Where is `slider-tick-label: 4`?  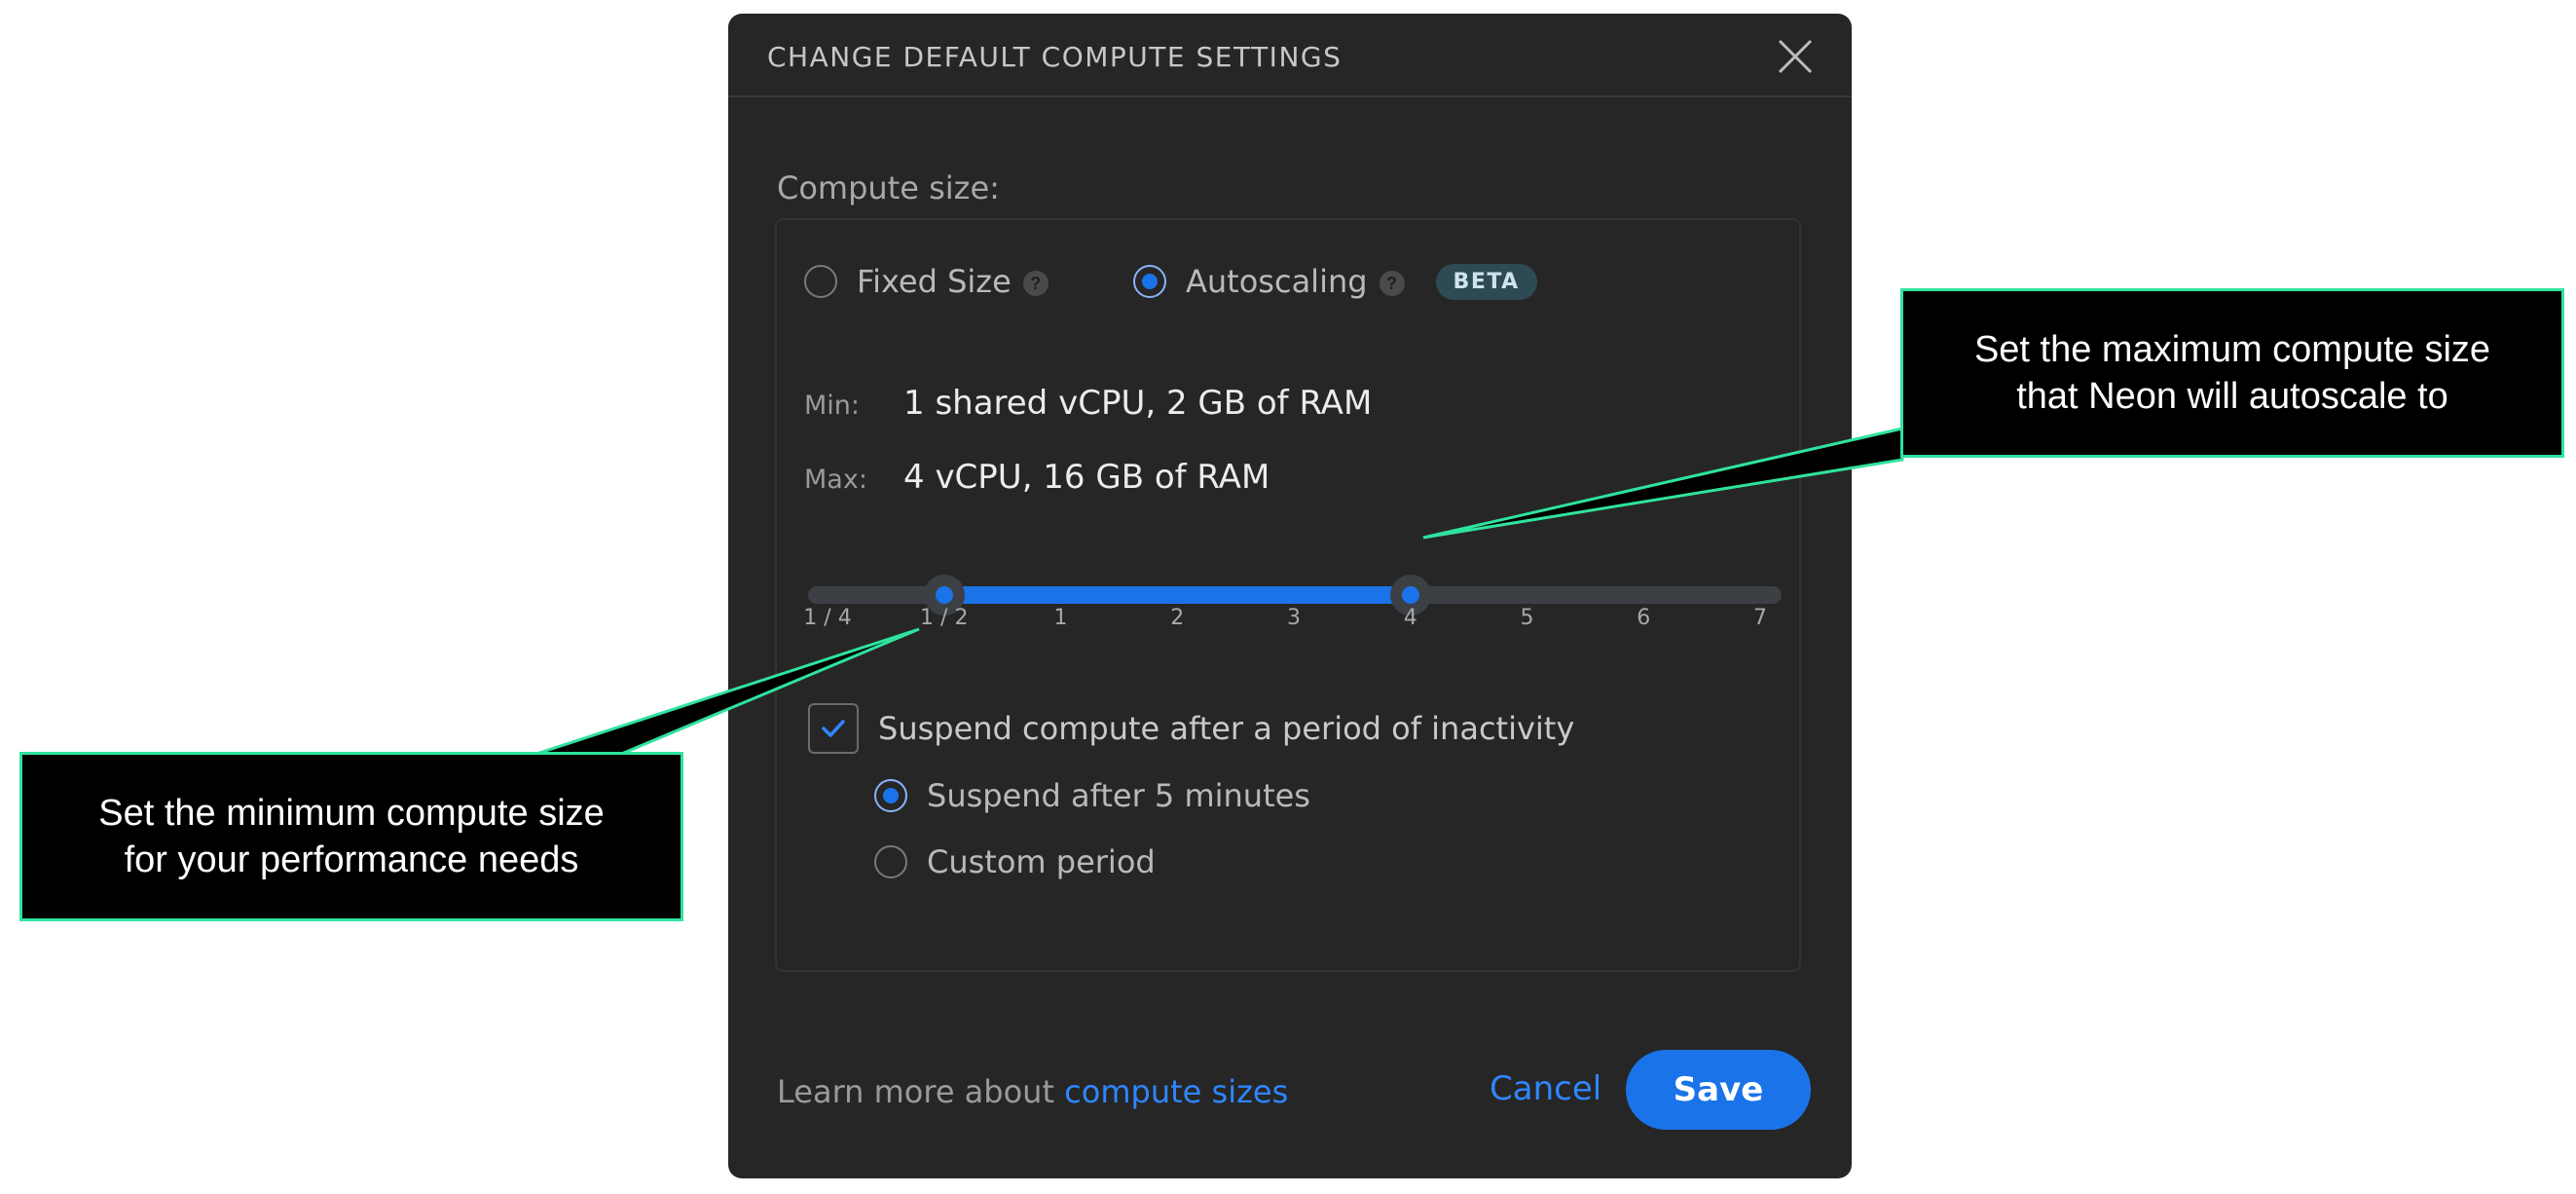 slider-tick-label: 4 is located at coordinates (1410, 618).